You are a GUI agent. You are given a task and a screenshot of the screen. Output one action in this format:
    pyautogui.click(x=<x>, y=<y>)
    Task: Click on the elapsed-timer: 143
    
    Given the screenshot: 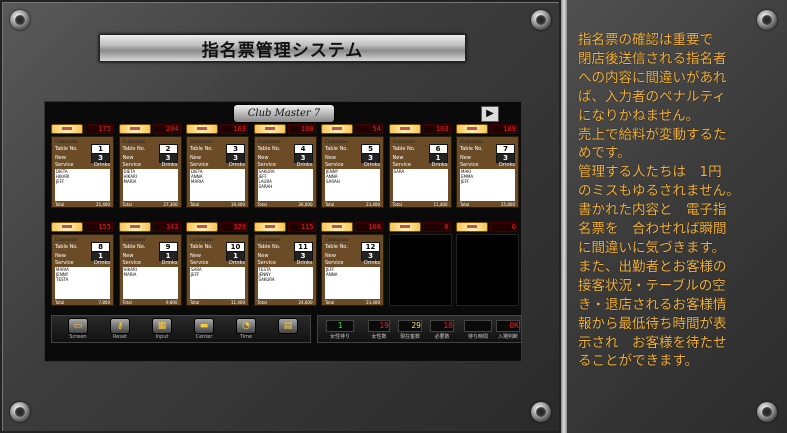 What is the action you would take?
    pyautogui.click(x=166, y=227)
    